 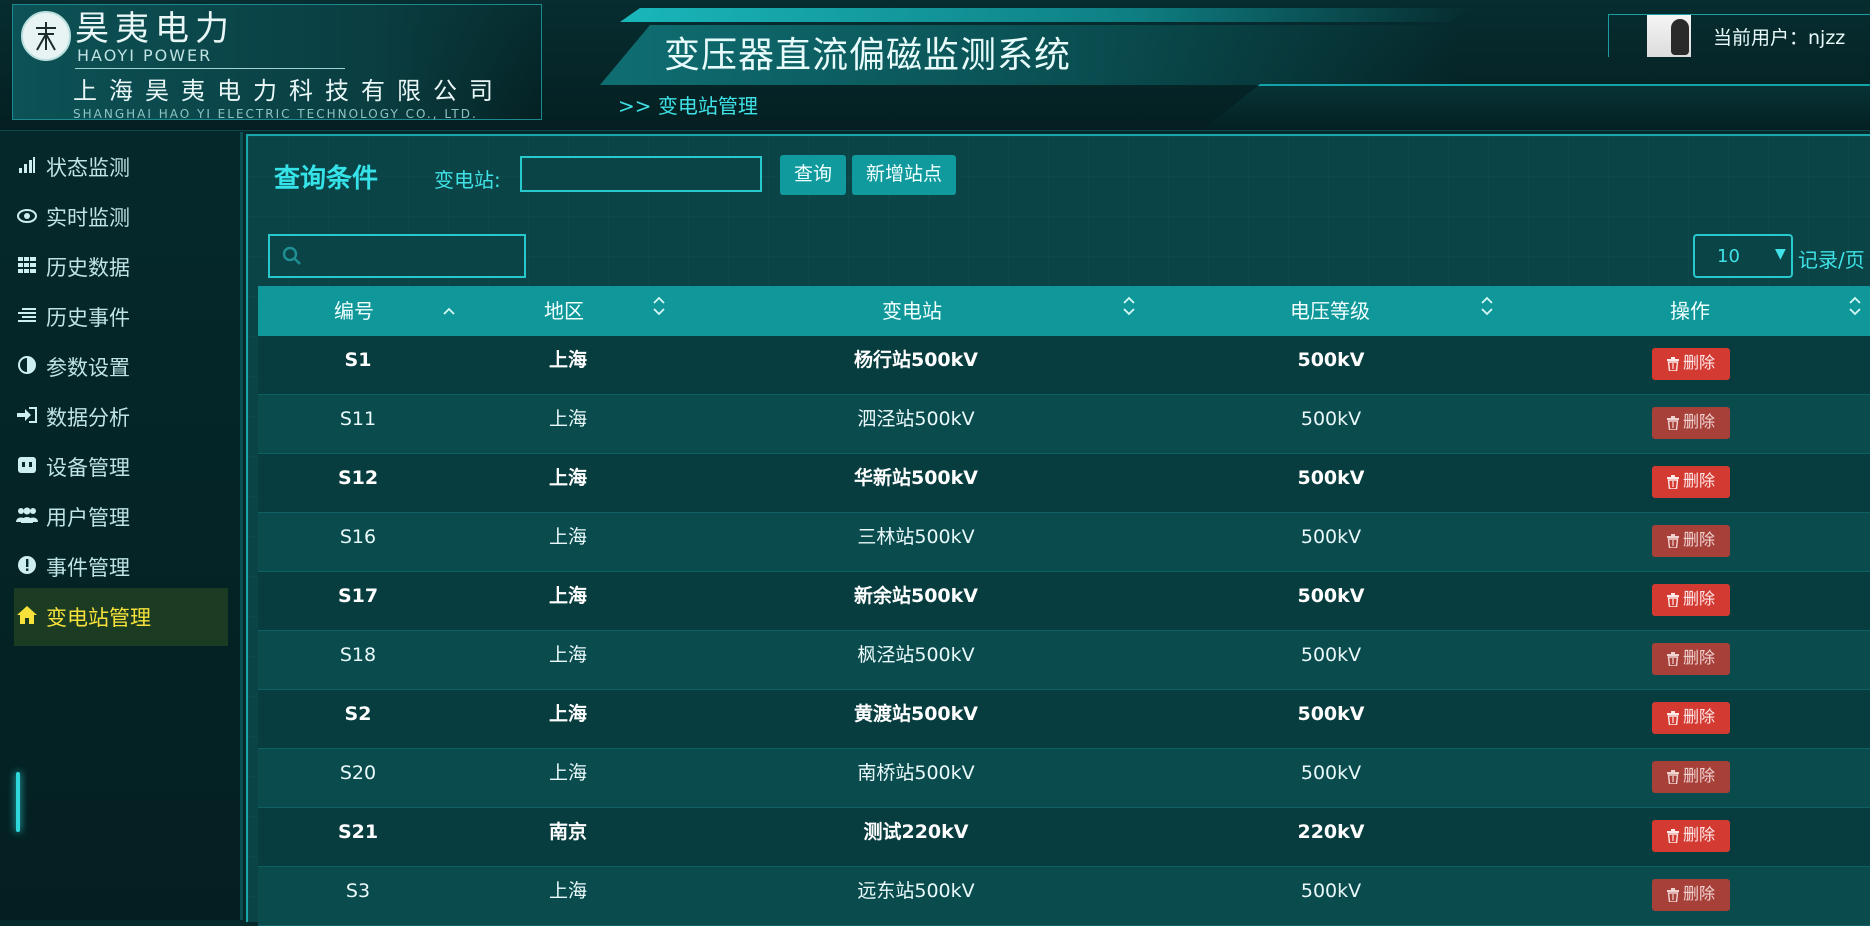 I want to click on column-header-id: 编号, so click(x=354, y=311).